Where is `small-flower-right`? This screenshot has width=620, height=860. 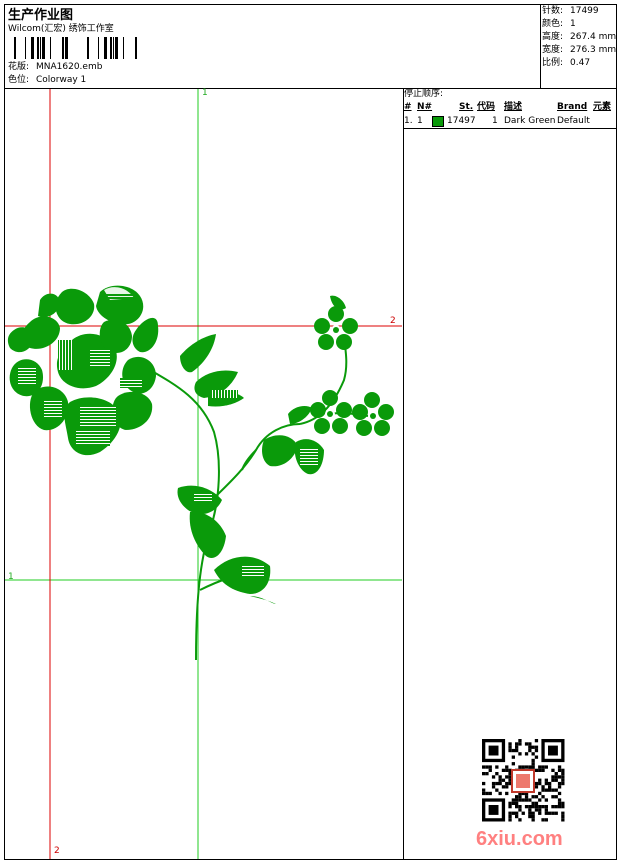
small-flower-right is located at coordinates (373, 414).